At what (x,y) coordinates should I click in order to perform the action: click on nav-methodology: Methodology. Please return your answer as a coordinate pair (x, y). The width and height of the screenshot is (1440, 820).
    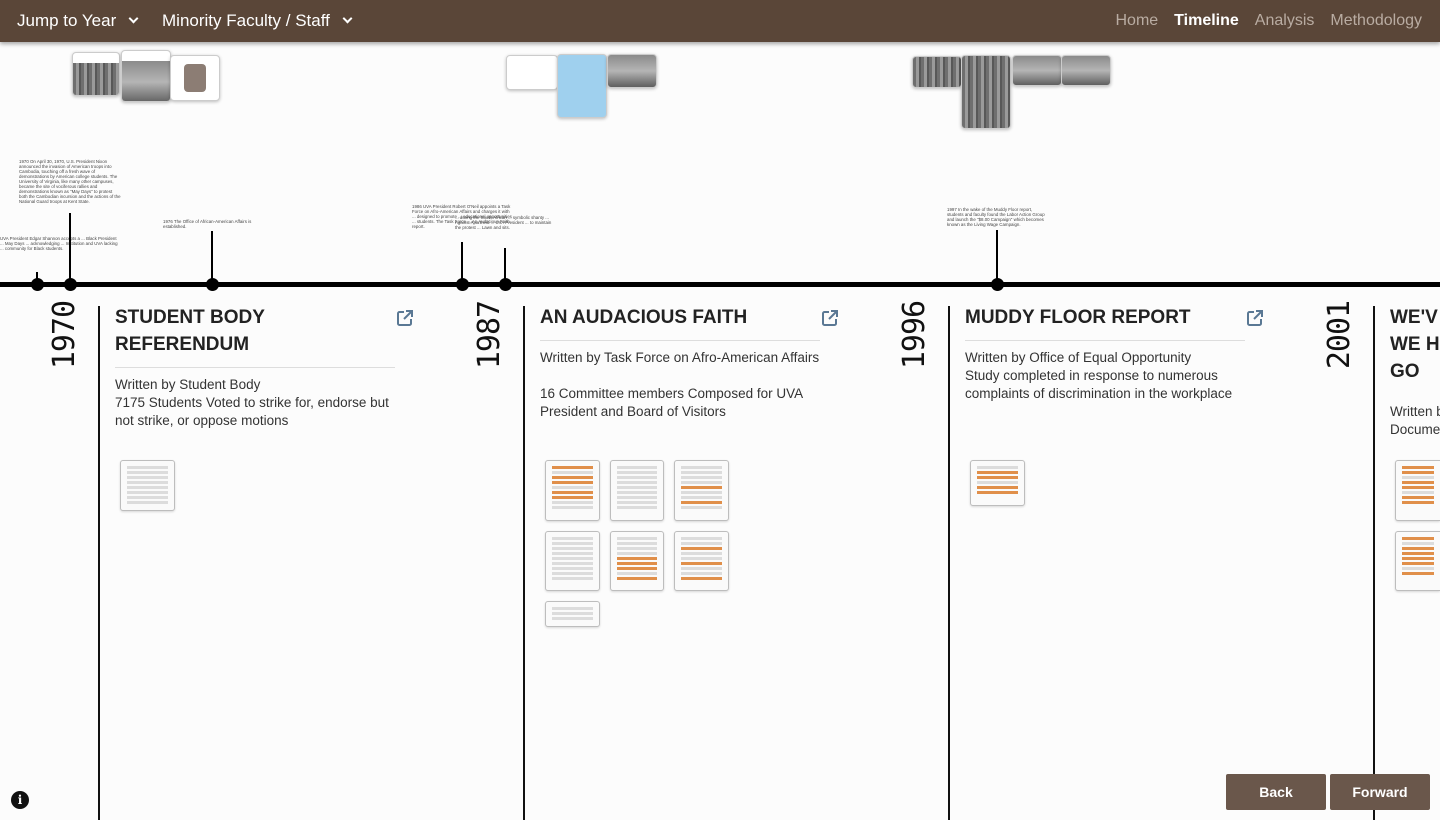
    Looking at the image, I should click on (1376, 21).